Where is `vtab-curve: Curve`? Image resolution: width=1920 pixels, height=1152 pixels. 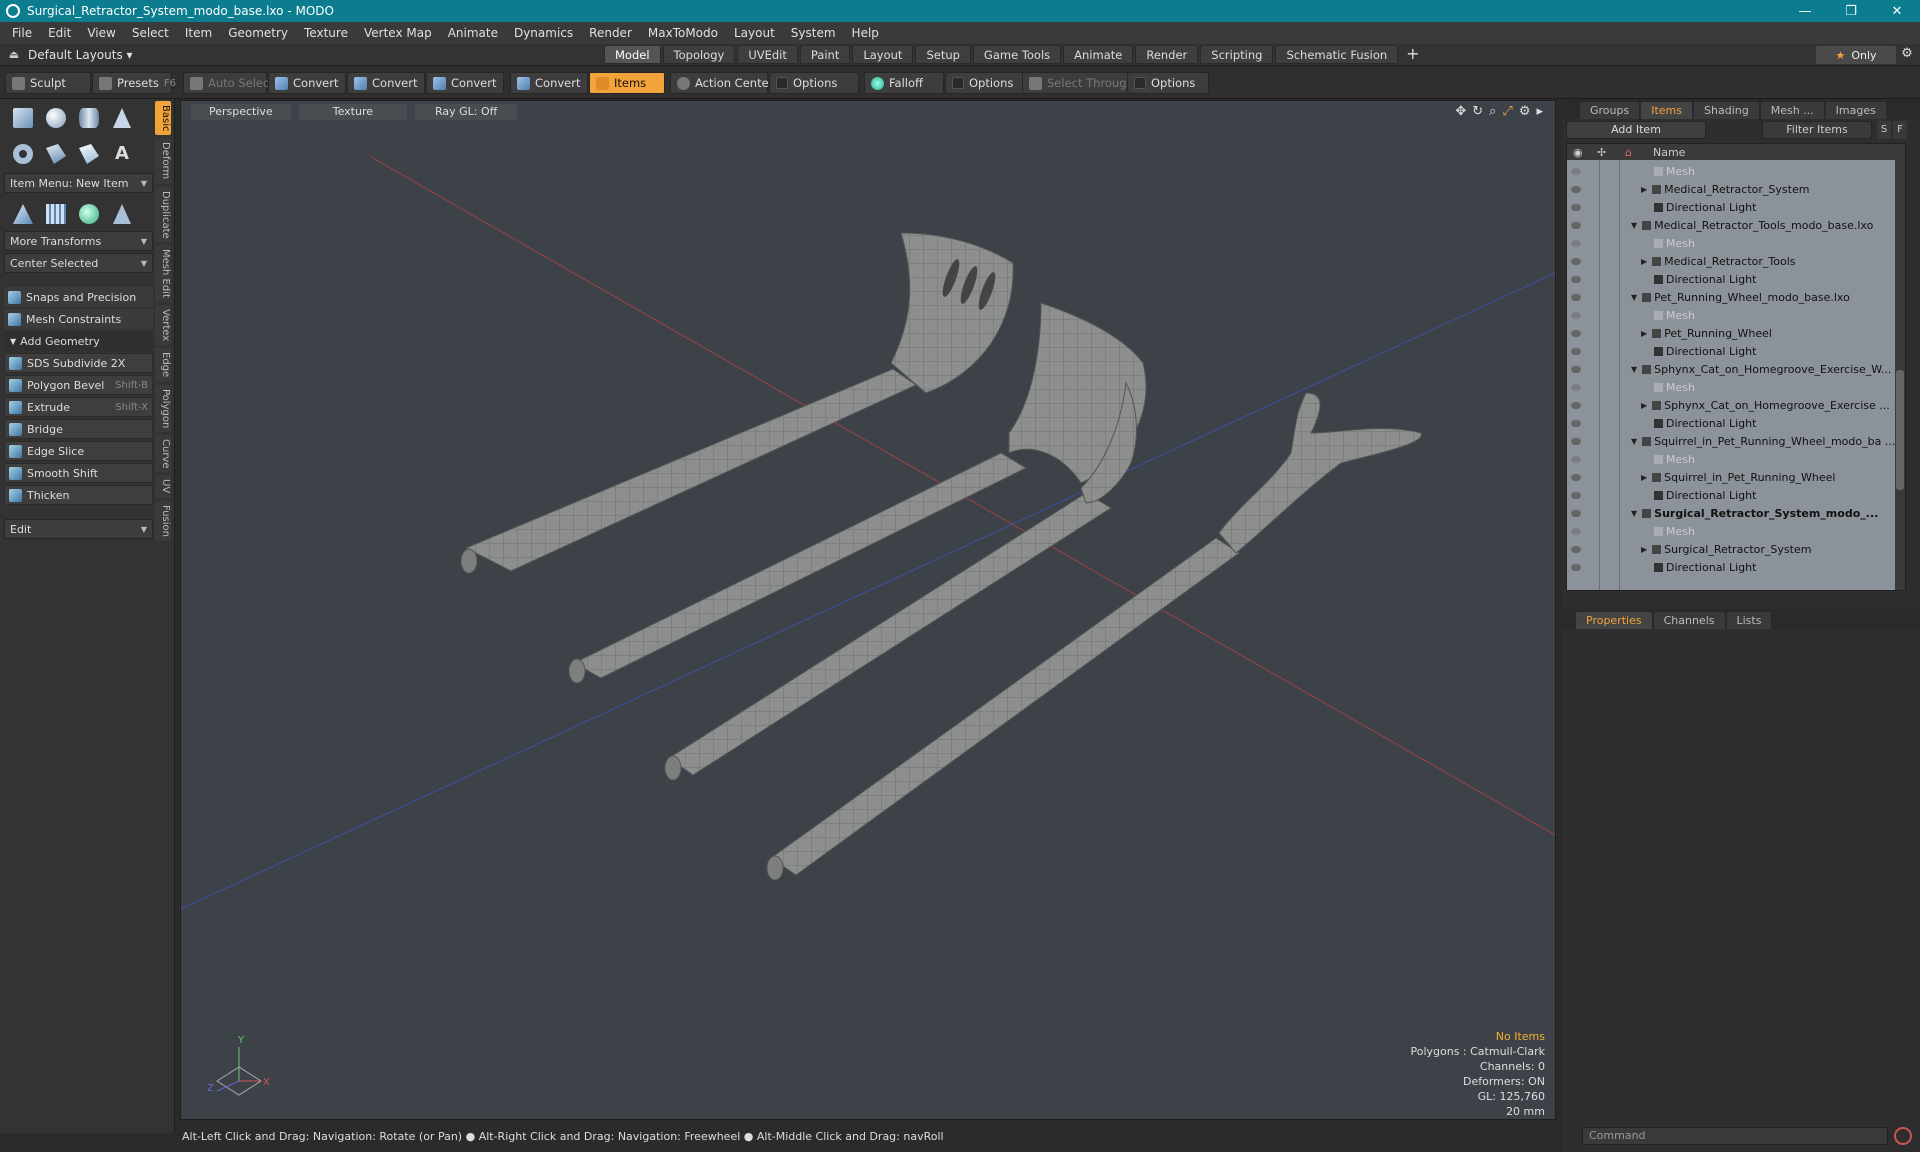
vtab-curve: Curve is located at coordinates (163, 453).